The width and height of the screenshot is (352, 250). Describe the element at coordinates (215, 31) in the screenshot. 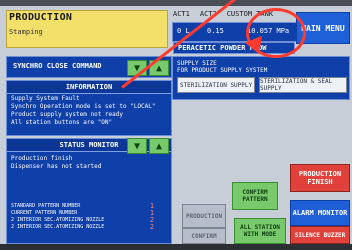

I see `act2-value: 0.15` at that location.